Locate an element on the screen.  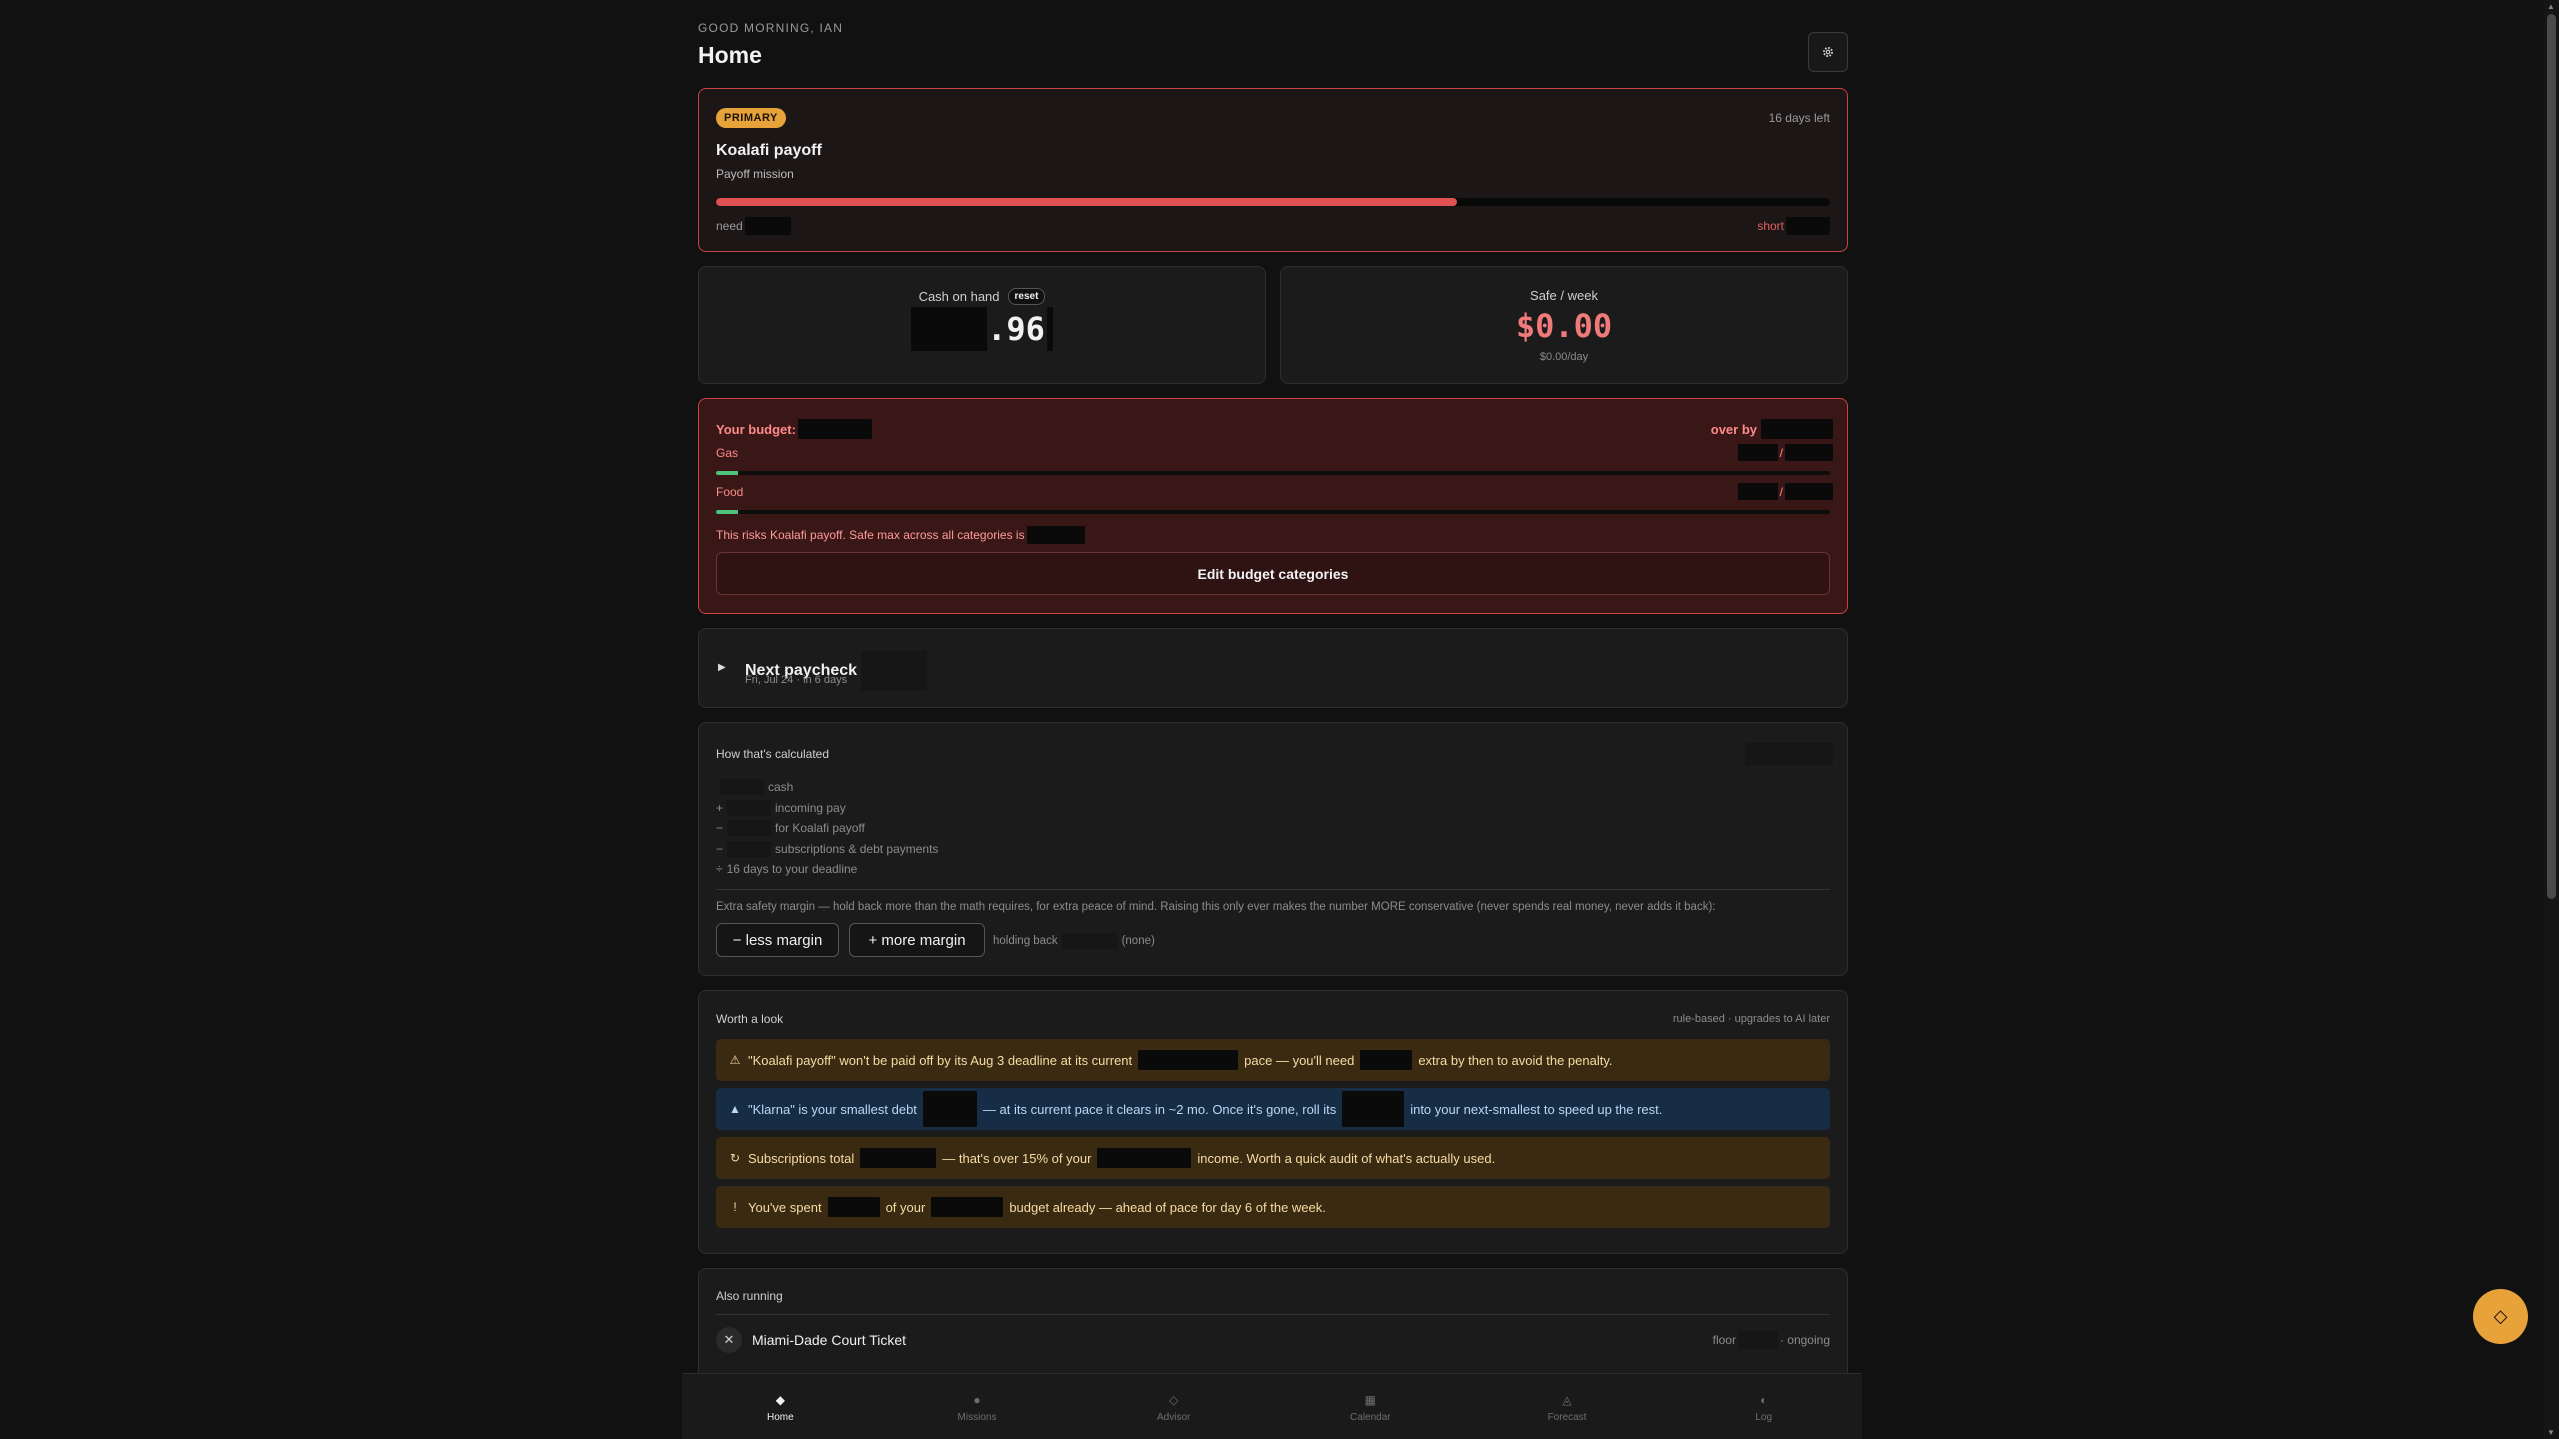
edit-budget-button: Edit budget categories is located at coordinates (1273, 573).